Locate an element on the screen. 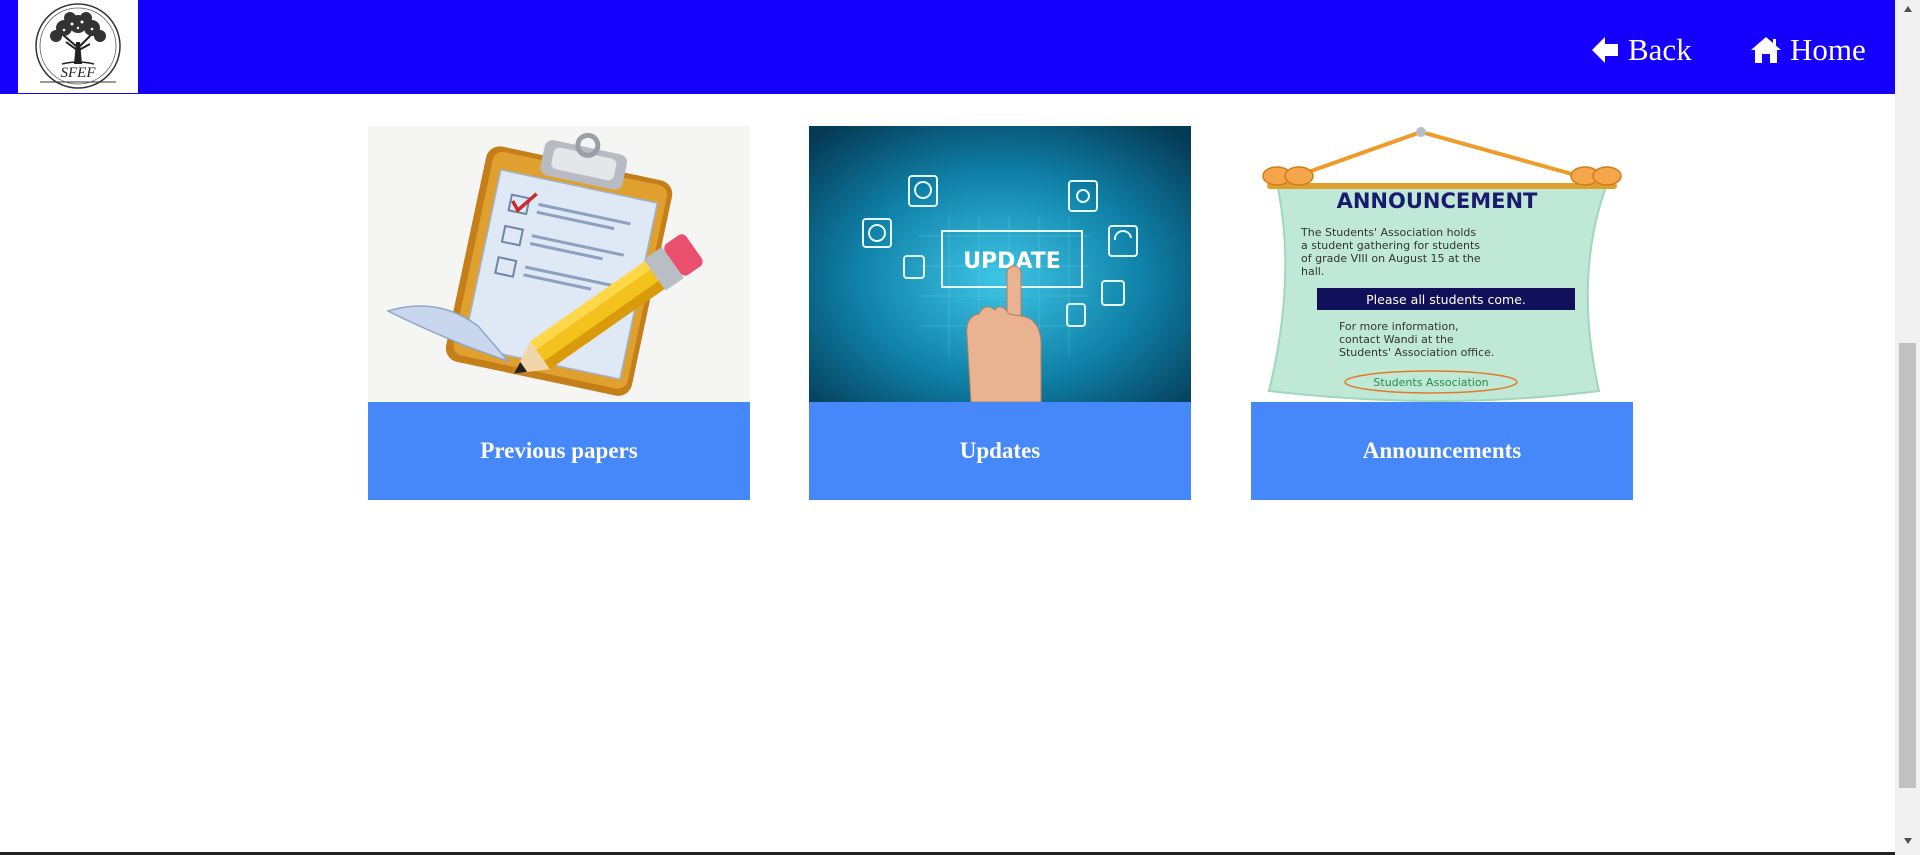 The height and width of the screenshot is (855, 1920). svg-text:a student gathering for studen: a student gathering for students is located at coordinates (1390, 245).